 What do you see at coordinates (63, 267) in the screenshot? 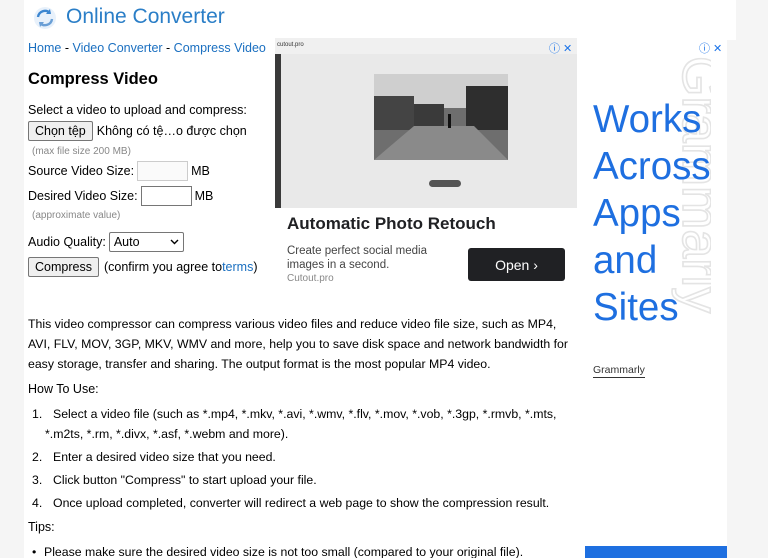
I see `compress-button: Compress` at bounding box center [63, 267].